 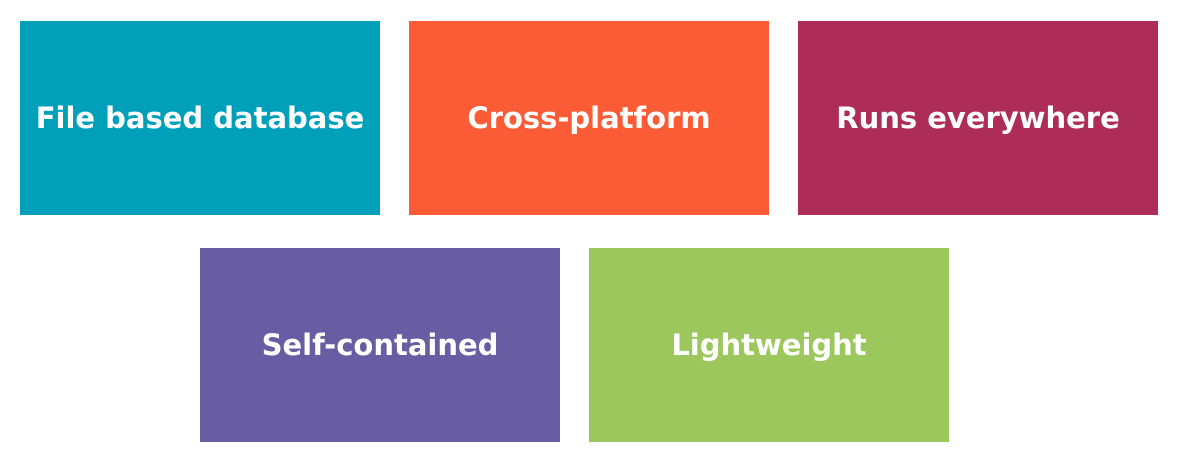 I want to click on tile-label: Lightweight, so click(x=769, y=345).